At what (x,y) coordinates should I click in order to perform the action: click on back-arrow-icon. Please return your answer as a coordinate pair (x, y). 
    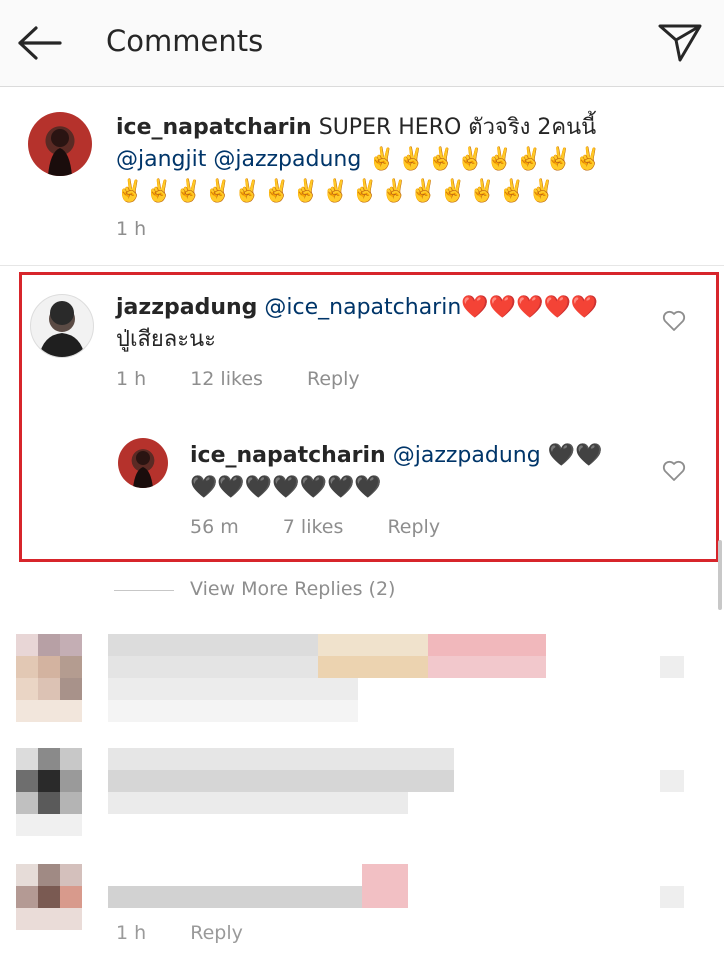
    Looking at the image, I should click on (40, 43).